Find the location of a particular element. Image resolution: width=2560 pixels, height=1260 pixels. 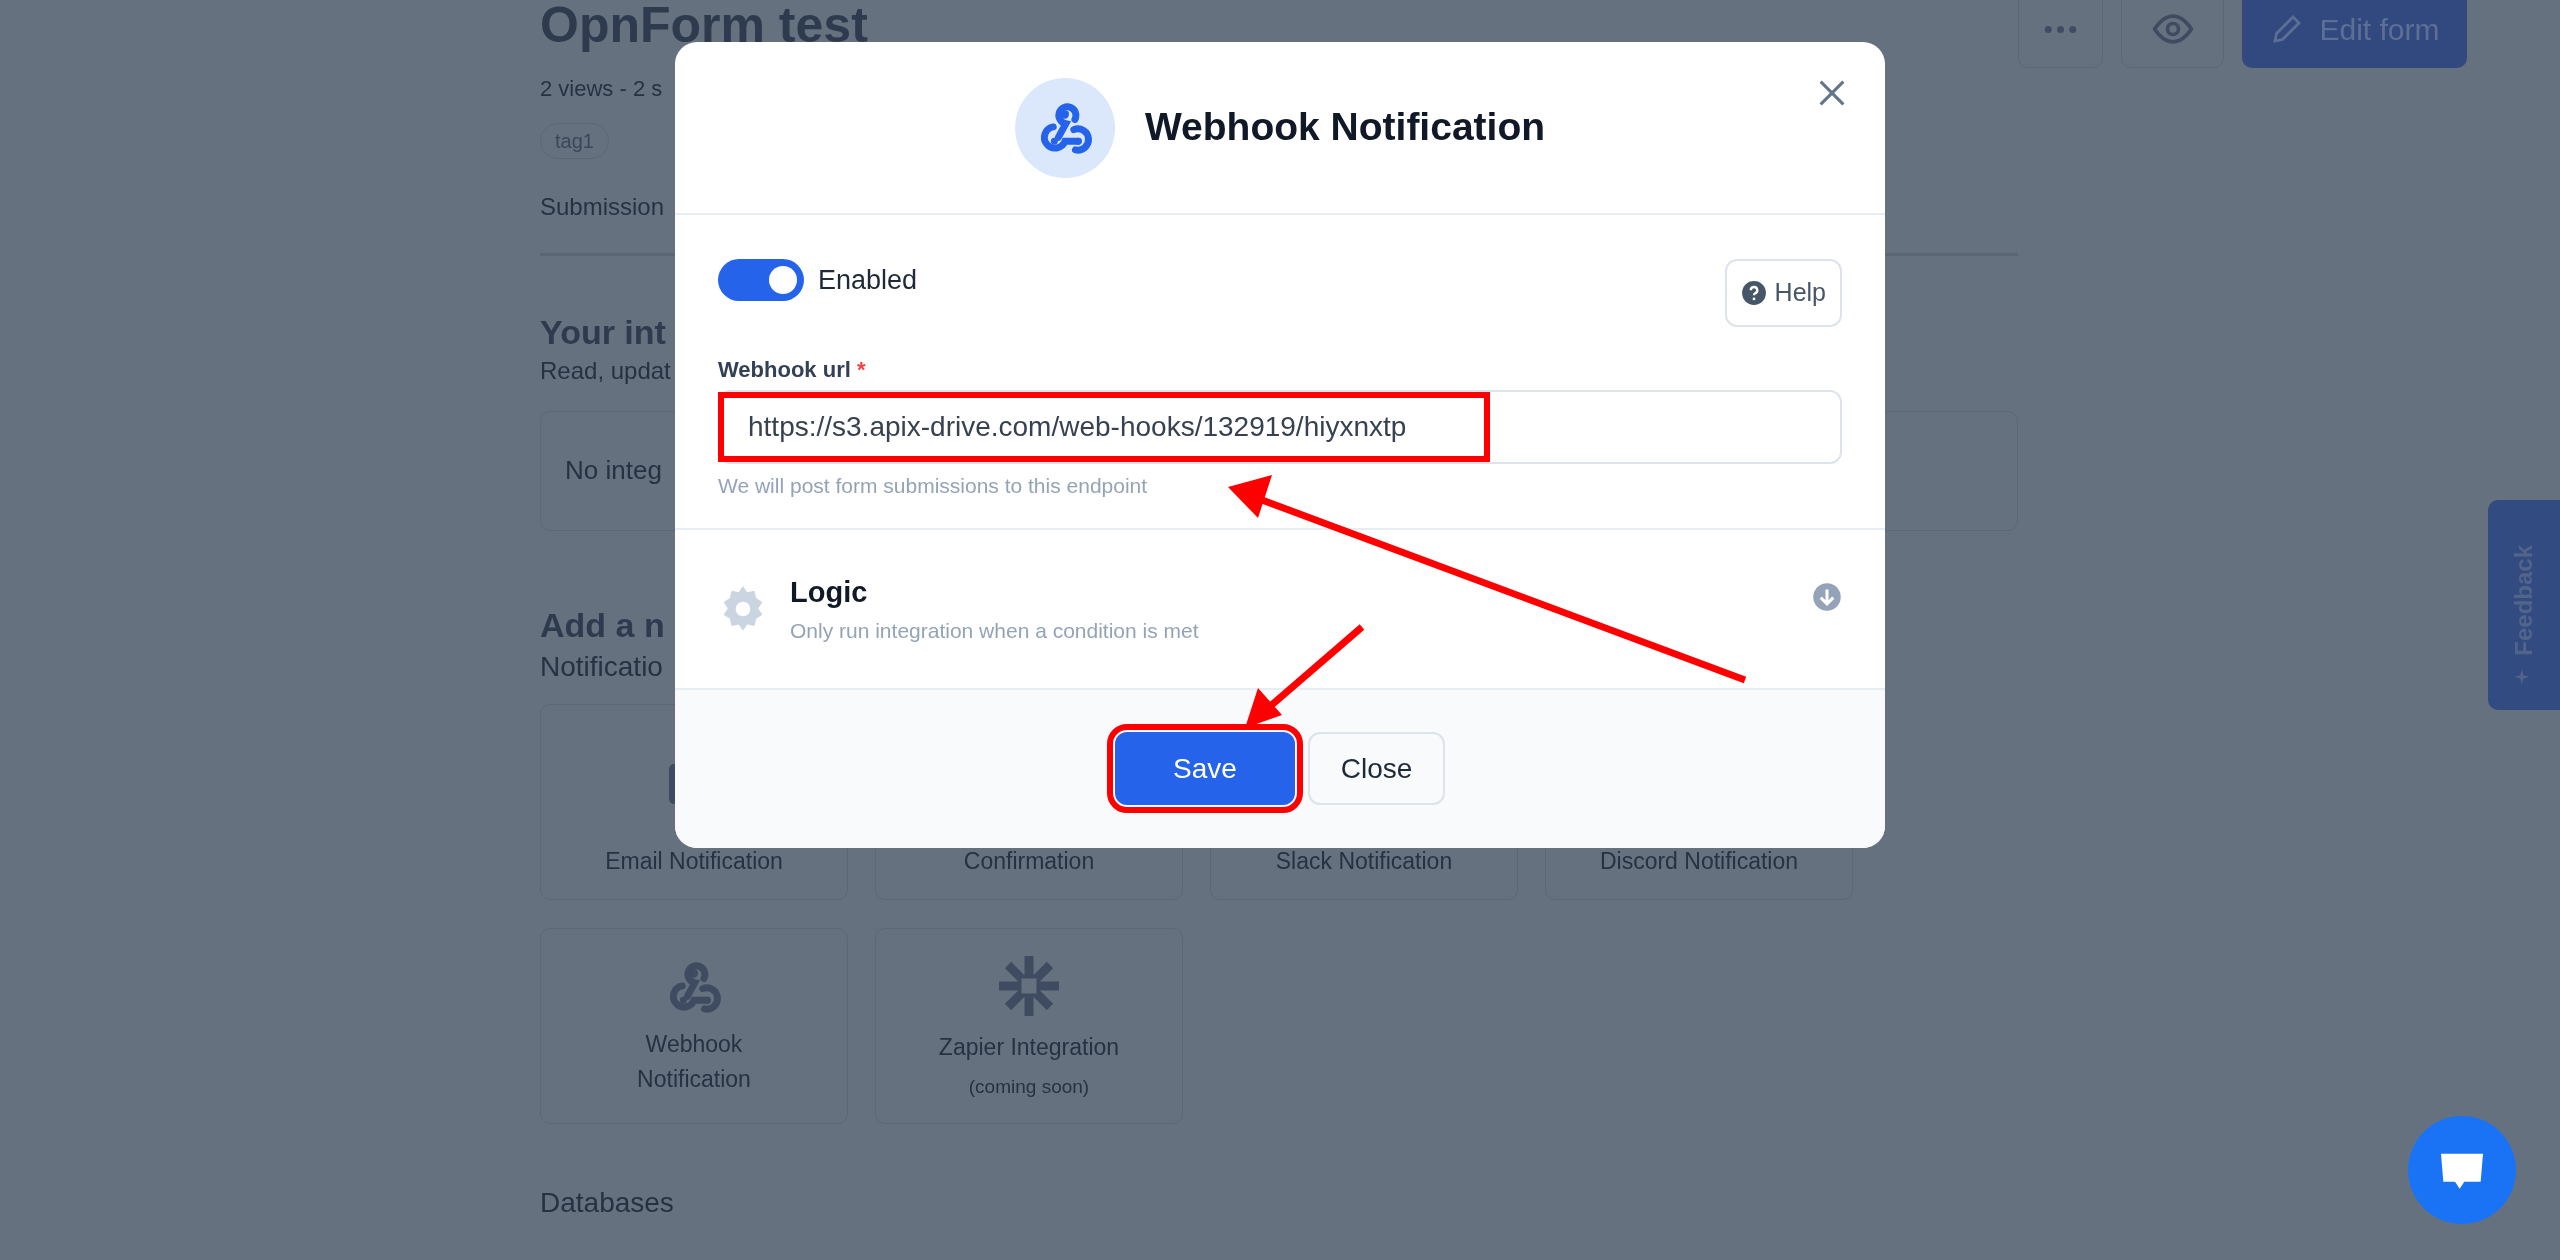

logic-title: Logic is located at coordinates (829, 592).